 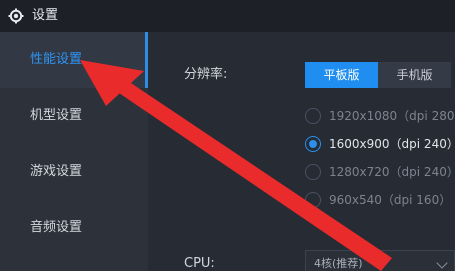 What do you see at coordinates (414, 75) in the screenshot?
I see `phone-mode-button: 手机版` at bounding box center [414, 75].